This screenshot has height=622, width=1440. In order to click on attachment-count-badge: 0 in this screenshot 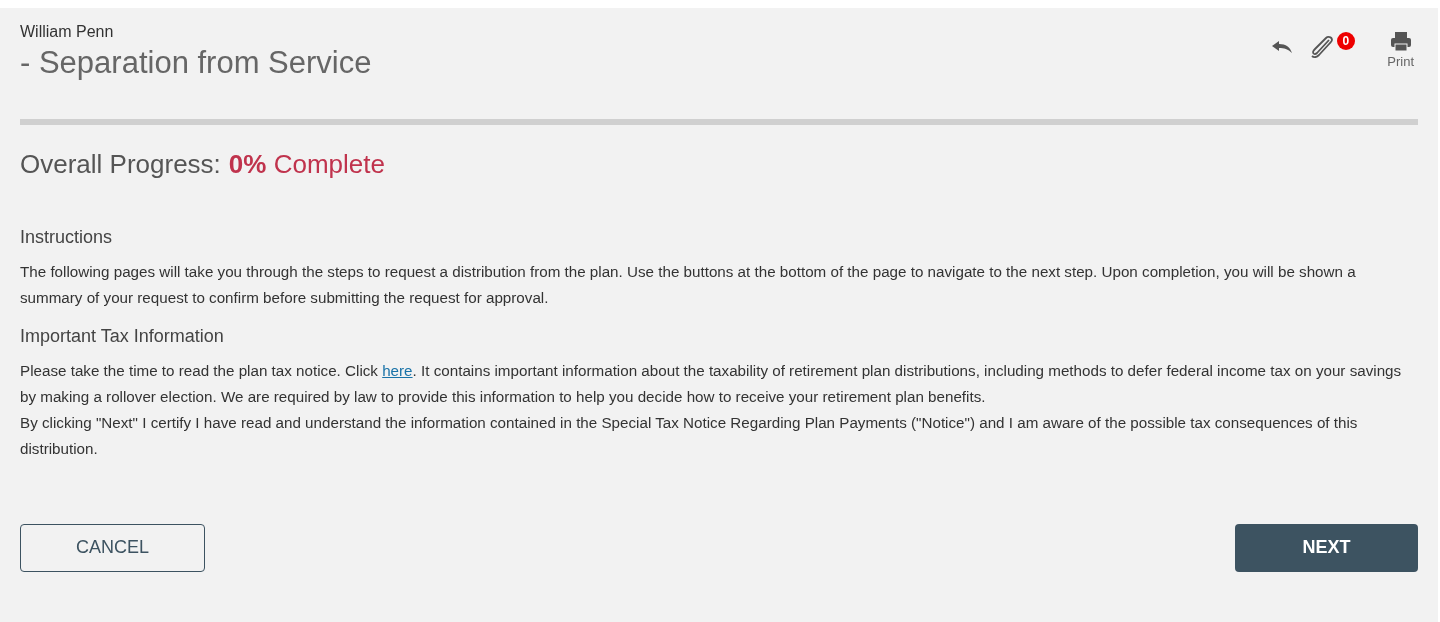, I will do `click(1346, 41)`.